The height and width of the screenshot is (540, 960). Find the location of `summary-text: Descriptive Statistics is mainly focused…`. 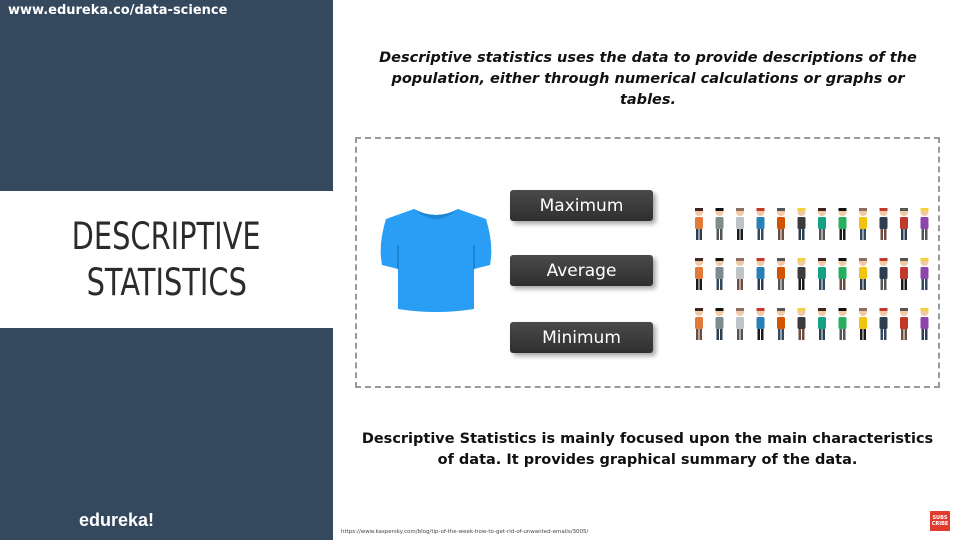

summary-text: Descriptive Statistics is mainly focused… is located at coordinates (647, 449).